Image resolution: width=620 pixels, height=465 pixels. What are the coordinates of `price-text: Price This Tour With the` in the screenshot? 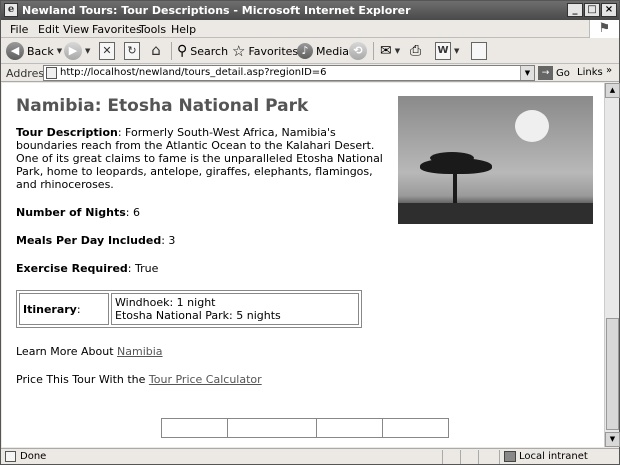 It's located at (82, 379).